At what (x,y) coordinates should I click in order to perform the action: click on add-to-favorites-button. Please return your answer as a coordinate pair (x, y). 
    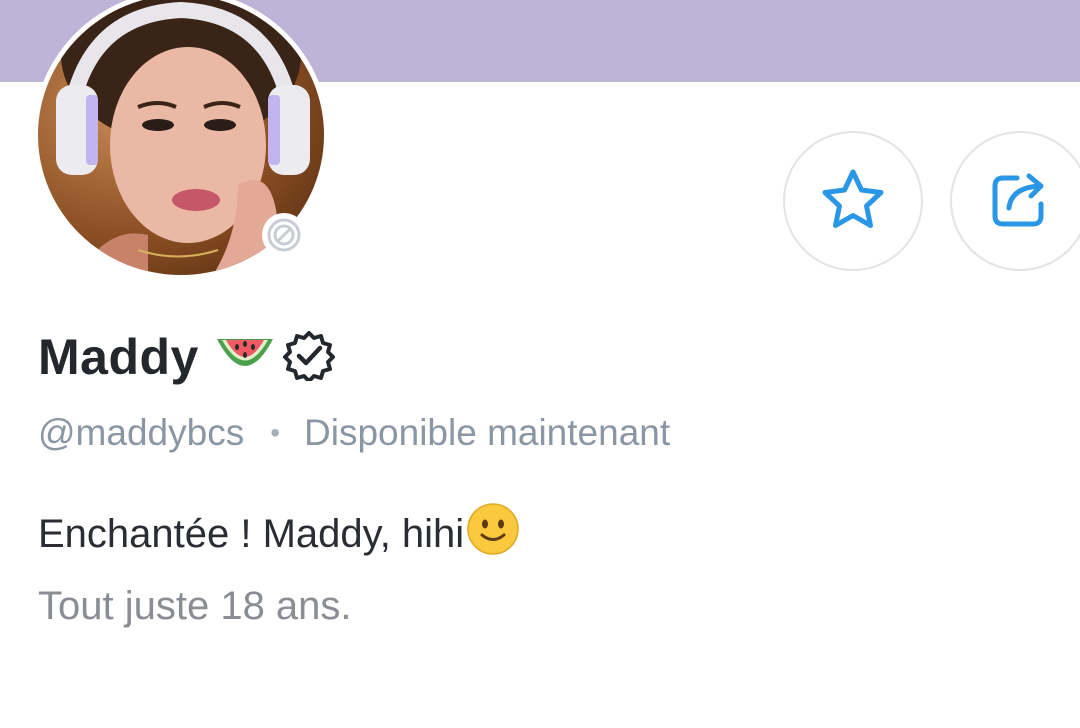
    Looking at the image, I should click on (853, 201).